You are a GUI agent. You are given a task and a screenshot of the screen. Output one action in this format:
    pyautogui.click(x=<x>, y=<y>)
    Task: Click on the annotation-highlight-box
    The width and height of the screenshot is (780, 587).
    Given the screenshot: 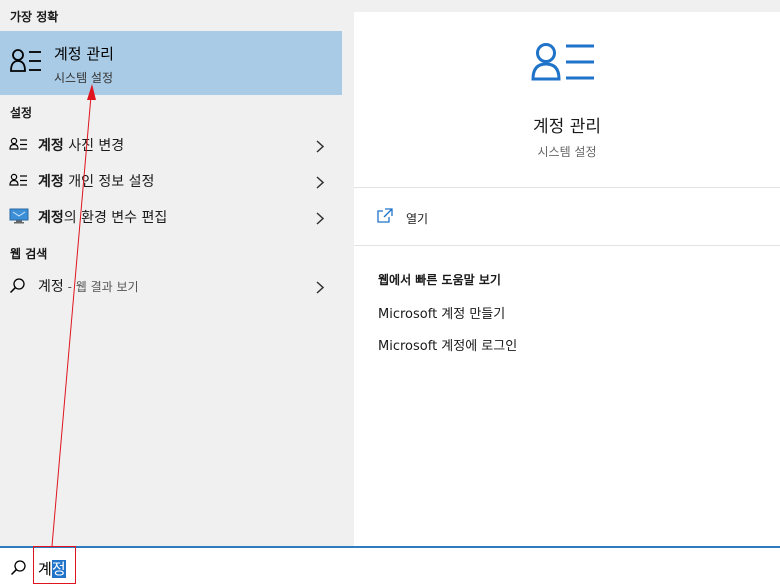 What is the action you would take?
    pyautogui.click(x=54, y=565)
    